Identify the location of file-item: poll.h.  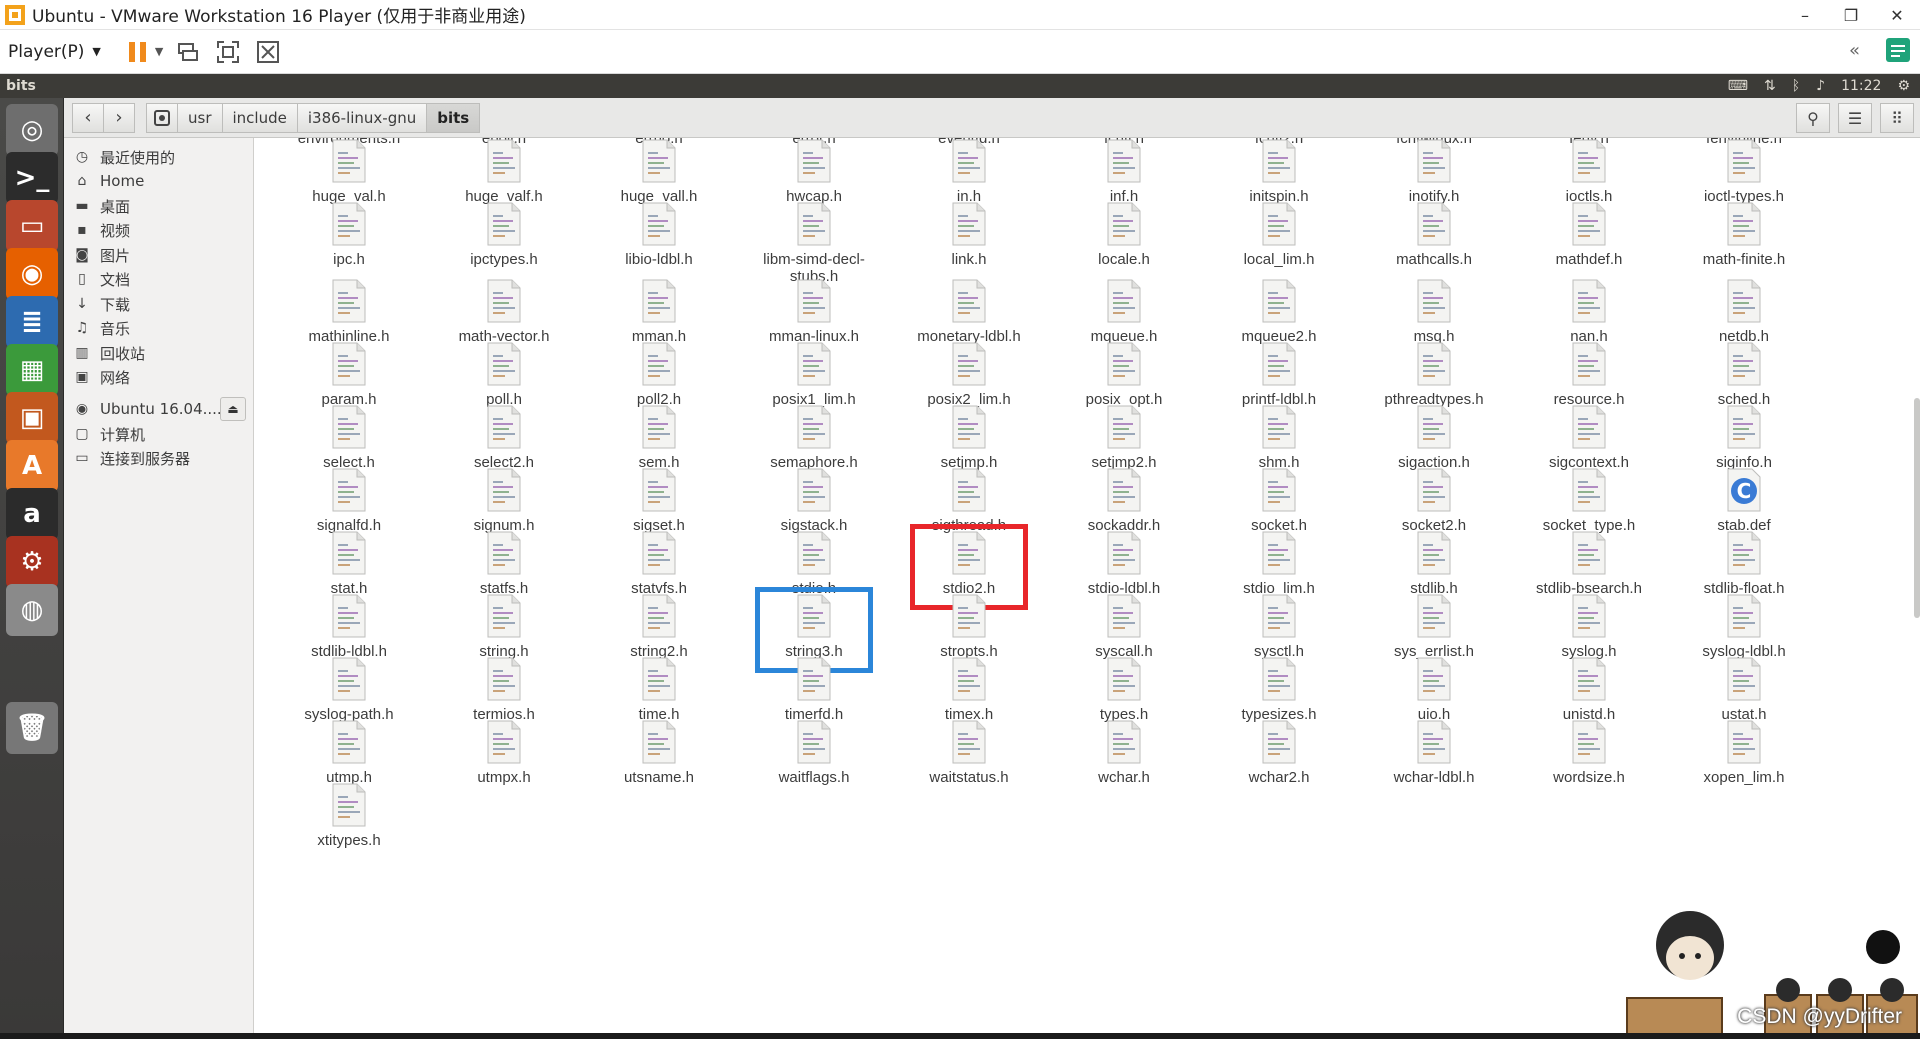
(504, 374).